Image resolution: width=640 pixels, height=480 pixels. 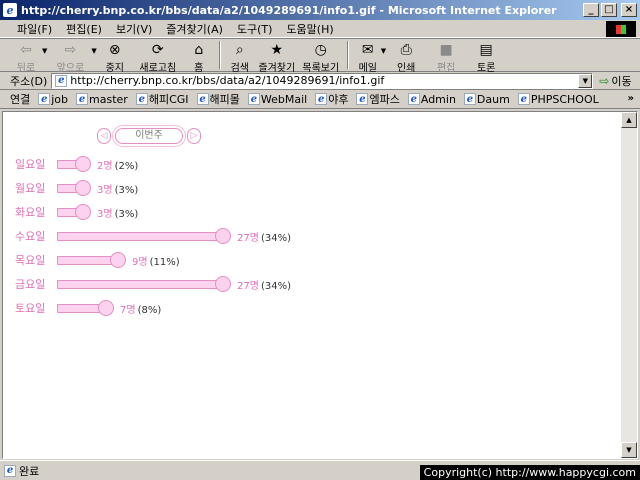 I want to click on bar-area: 27명 (34%), so click(x=206, y=236).